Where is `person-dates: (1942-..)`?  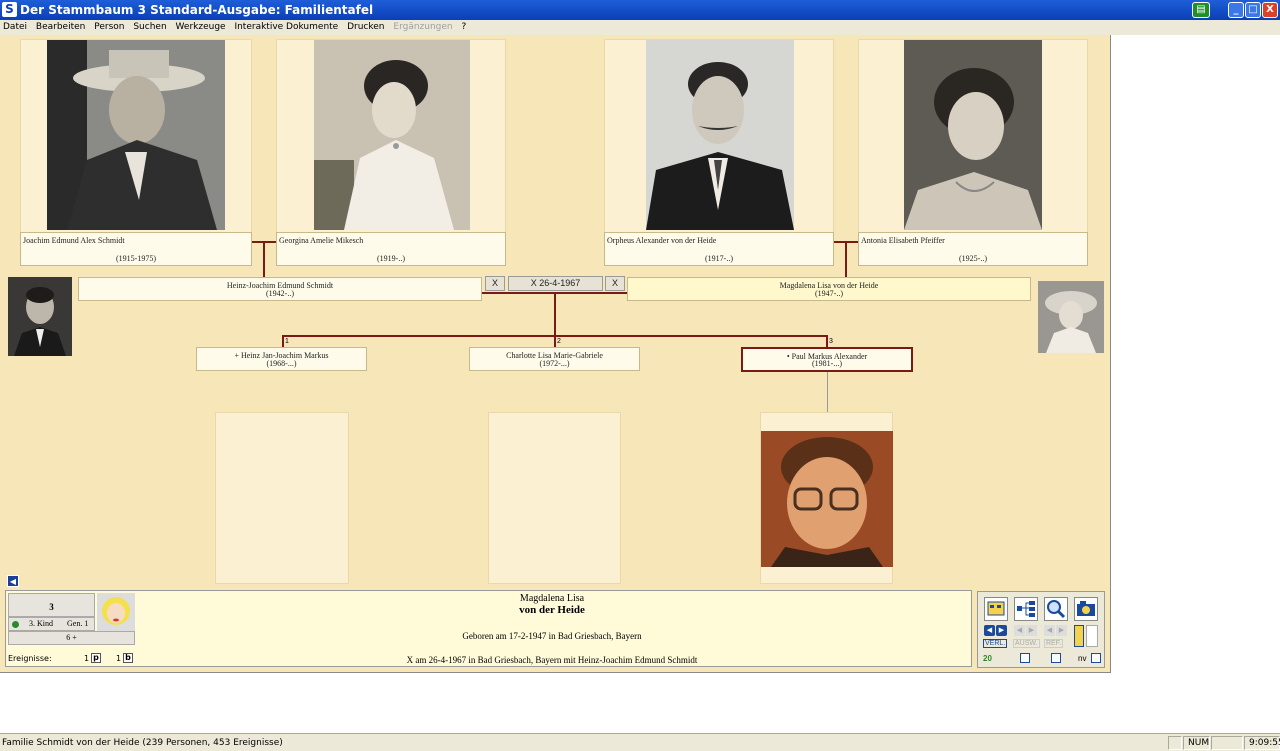
person-dates: (1942-..) is located at coordinates (280, 293).